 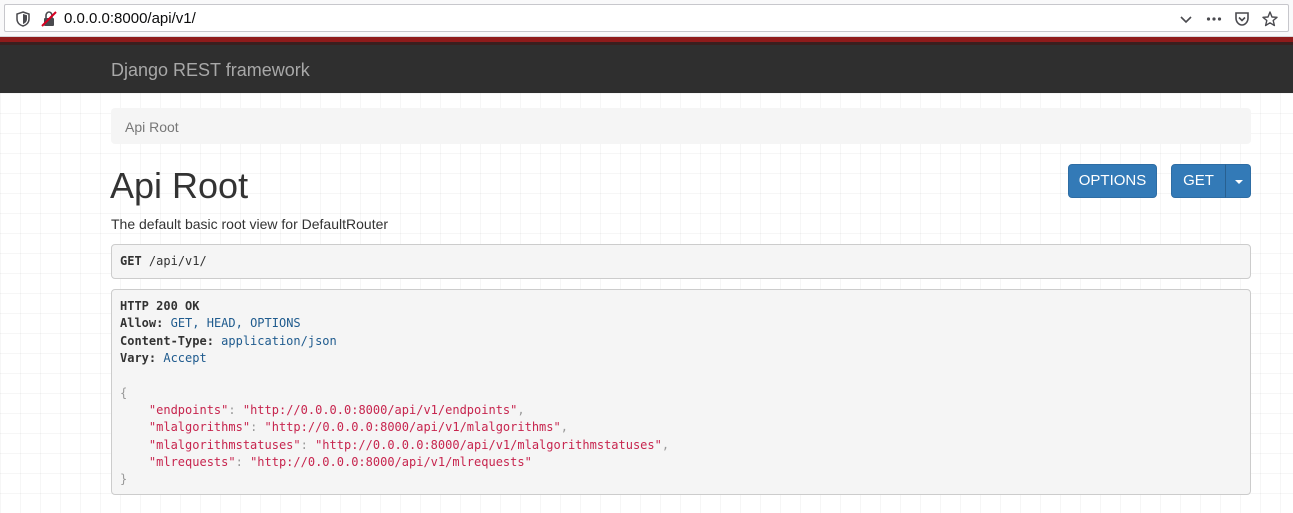 I want to click on caret-down-icon, so click(x=1239, y=182).